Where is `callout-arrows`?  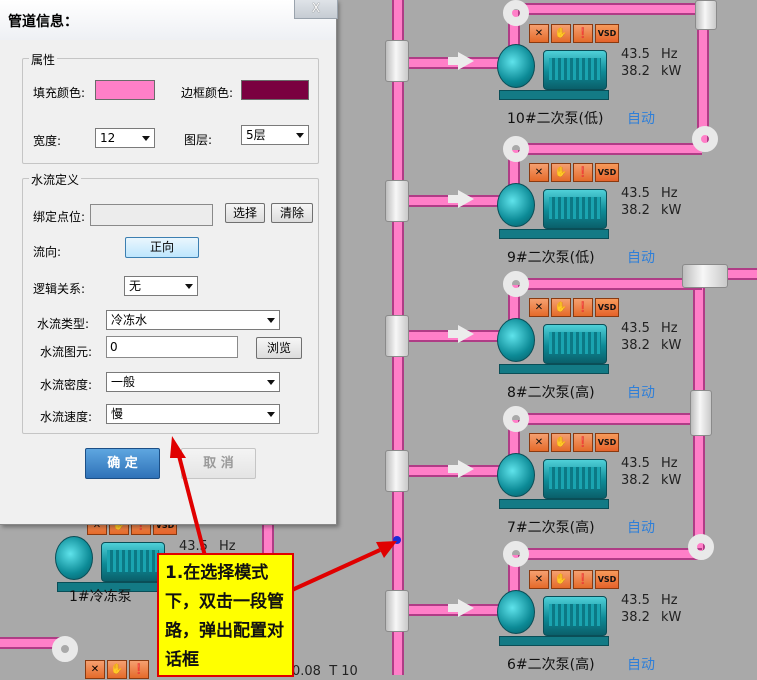
callout-arrows is located at coordinates (283, 514).